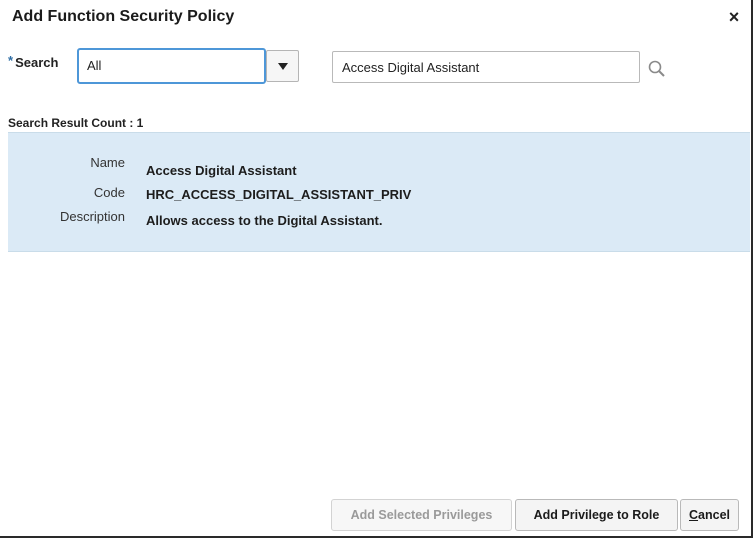 The image size is (753, 538). I want to click on cancel-button: Cancel, so click(709, 515).